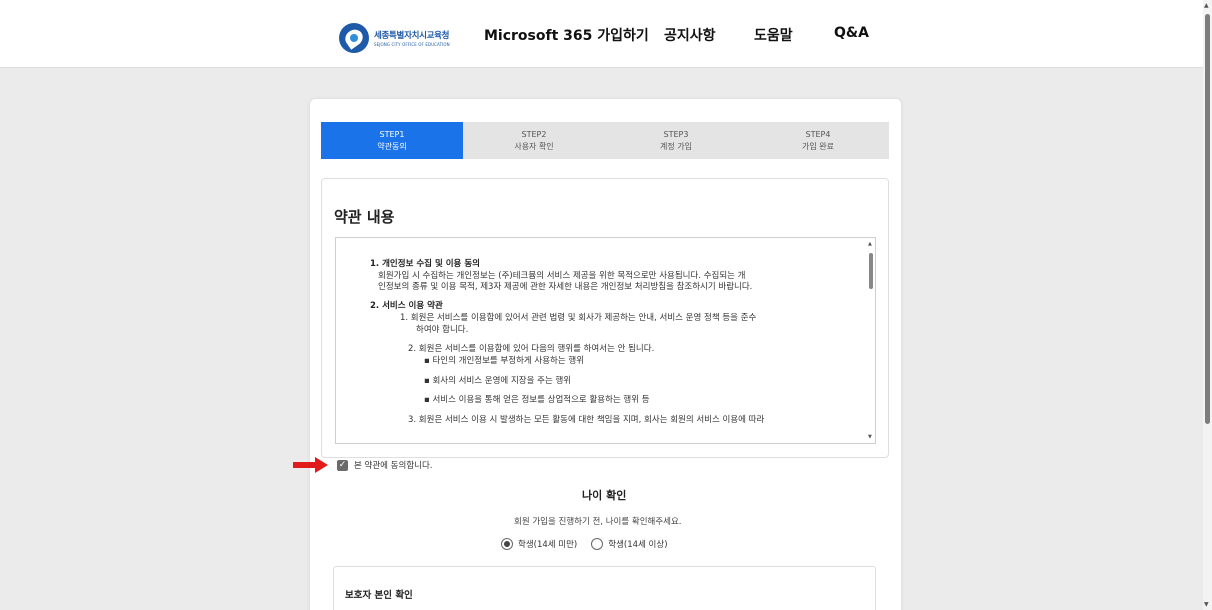  What do you see at coordinates (818, 134) in the screenshot?
I see `step-4-number: STEP4` at bounding box center [818, 134].